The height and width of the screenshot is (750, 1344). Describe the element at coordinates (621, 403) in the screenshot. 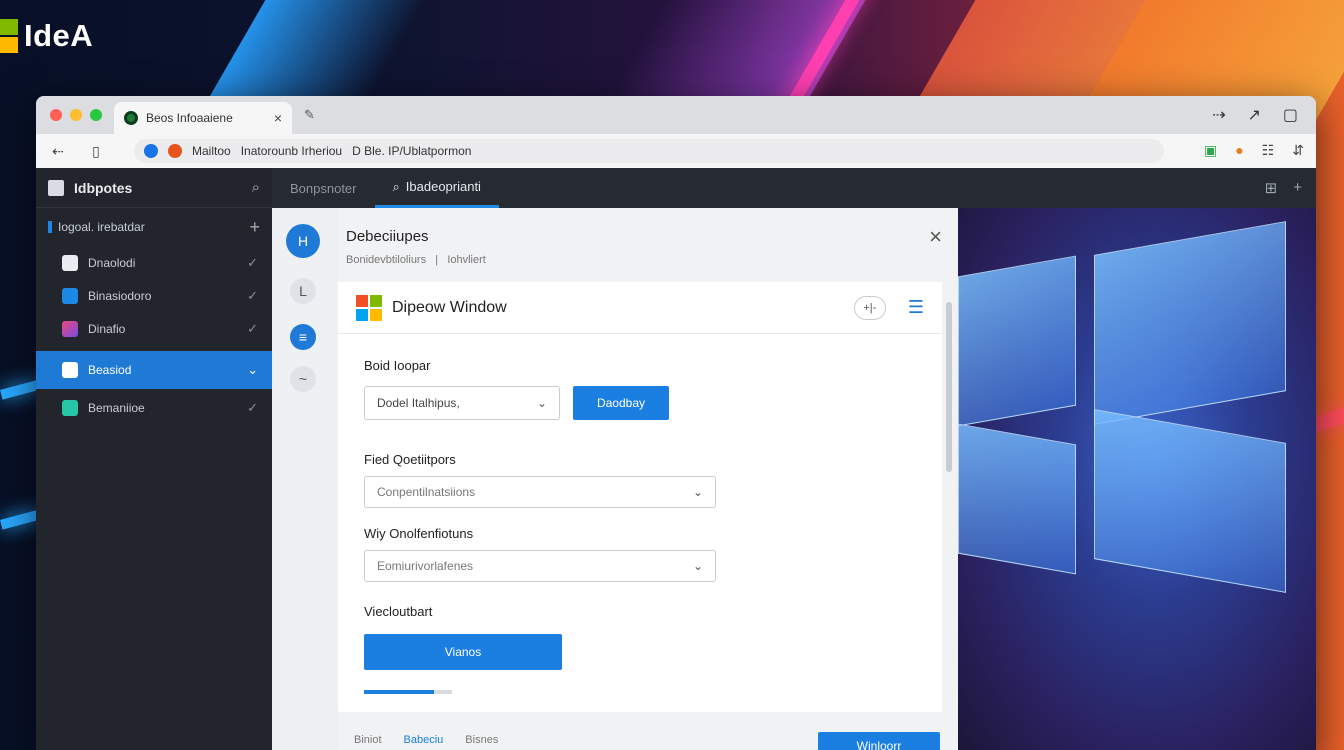

I see `primary-action-button: Daodbay` at that location.